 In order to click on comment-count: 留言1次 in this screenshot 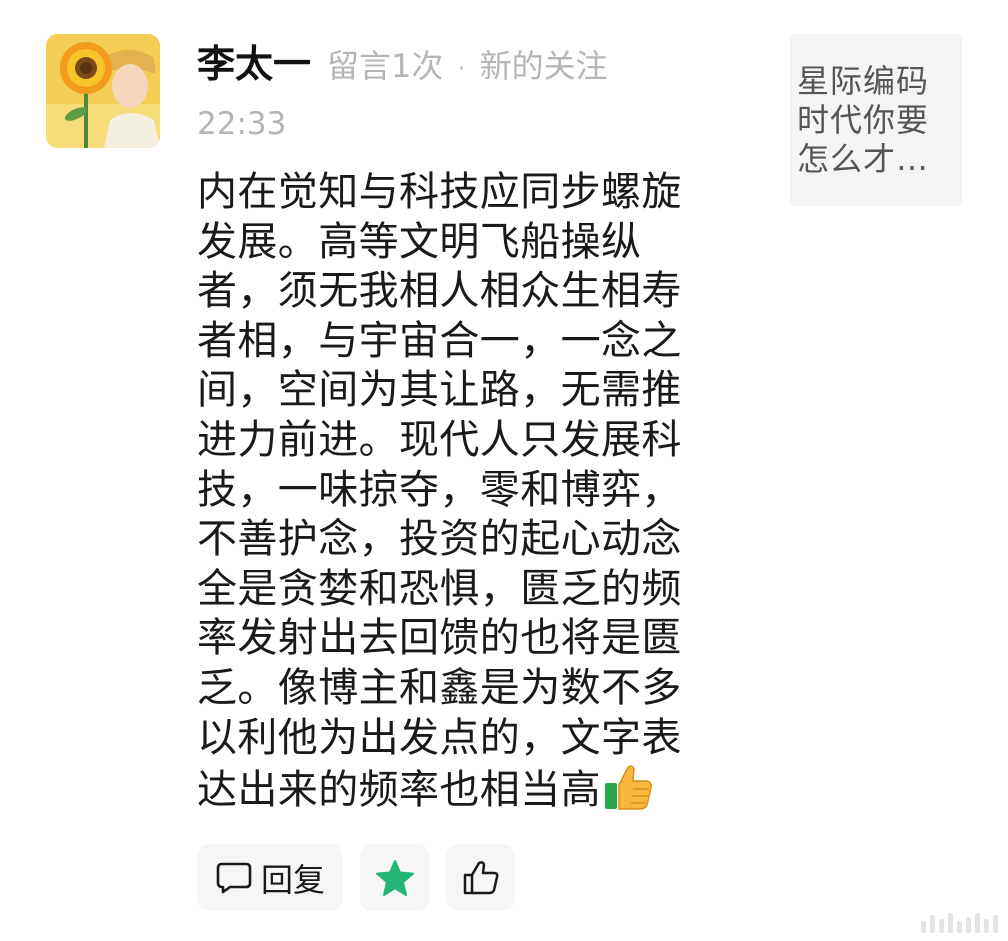, I will do `click(385, 66)`.